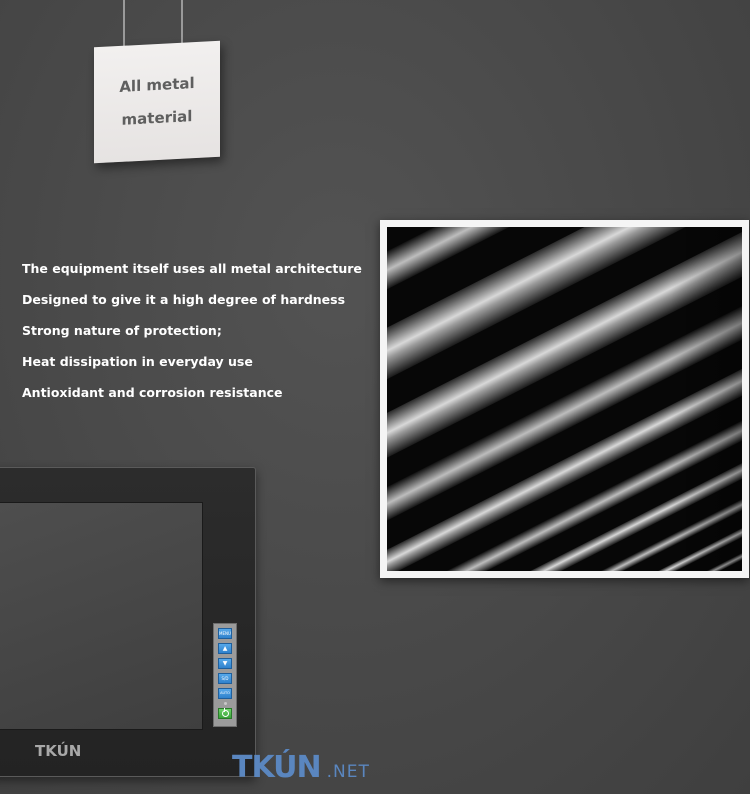  What do you see at coordinates (58, 751) in the screenshot?
I see `monitor-brand-logo: TKÚN` at bounding box center [58, 751].